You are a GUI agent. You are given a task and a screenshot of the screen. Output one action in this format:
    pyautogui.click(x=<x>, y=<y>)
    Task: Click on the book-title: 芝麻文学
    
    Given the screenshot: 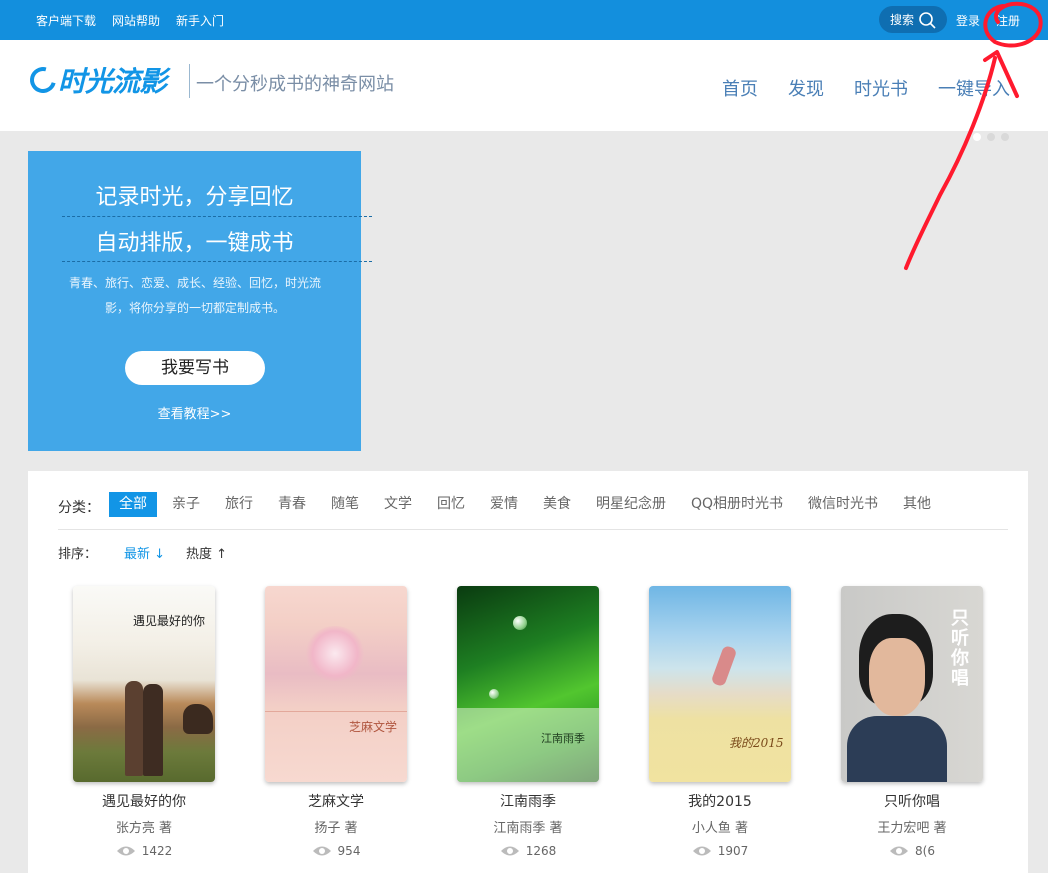 What is the action you would take?
    pyautogui.click(x=336, y=801)
    